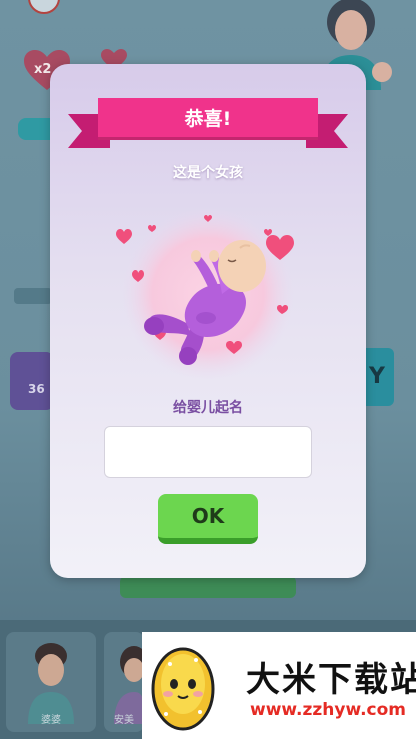 The width and height of the screenshot is (416, 739). Describe the element at coordinates (126, 682) in the screenshot. I see `bg-character-card: 安美` at that location.